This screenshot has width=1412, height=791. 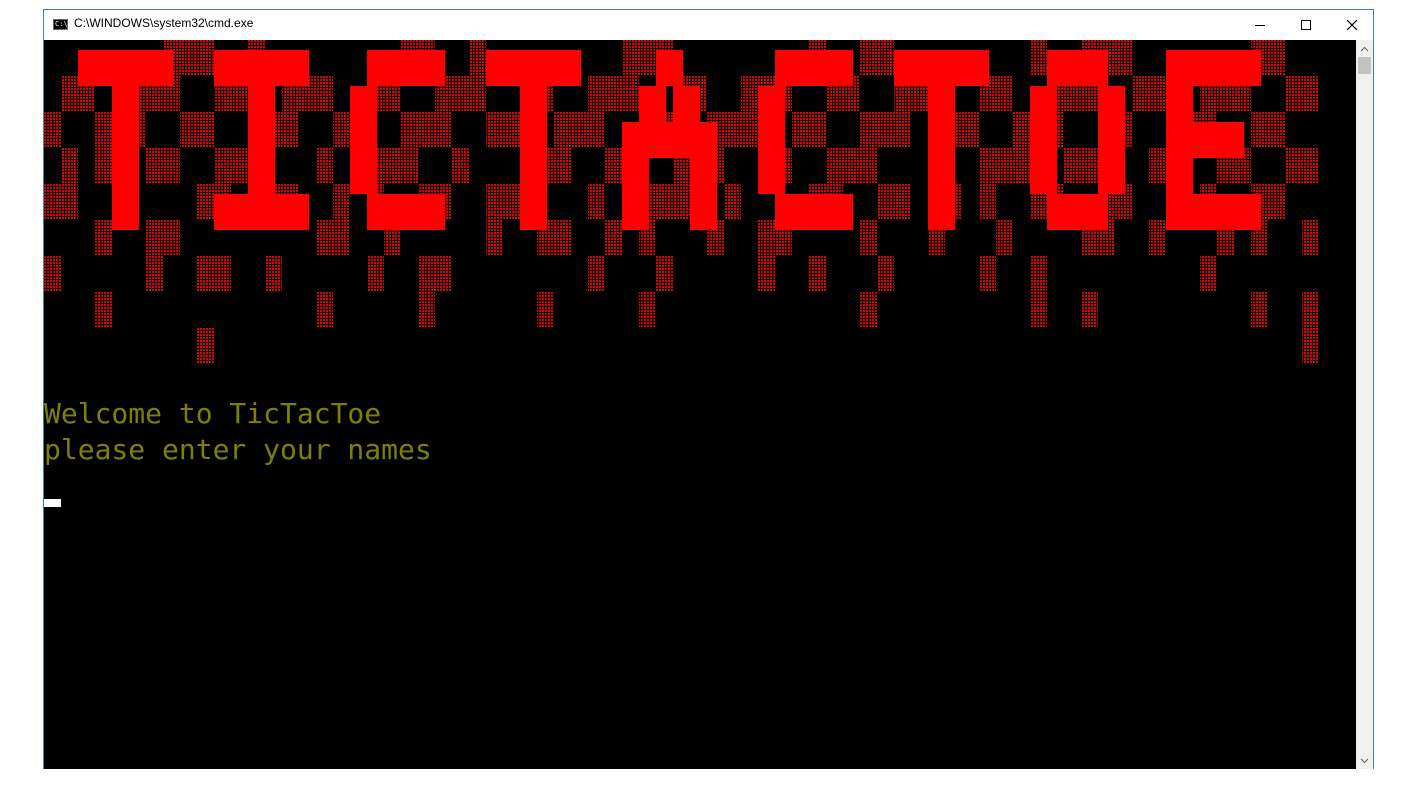 I want to click on scroll-down-button, so click(x=1364, y=760).